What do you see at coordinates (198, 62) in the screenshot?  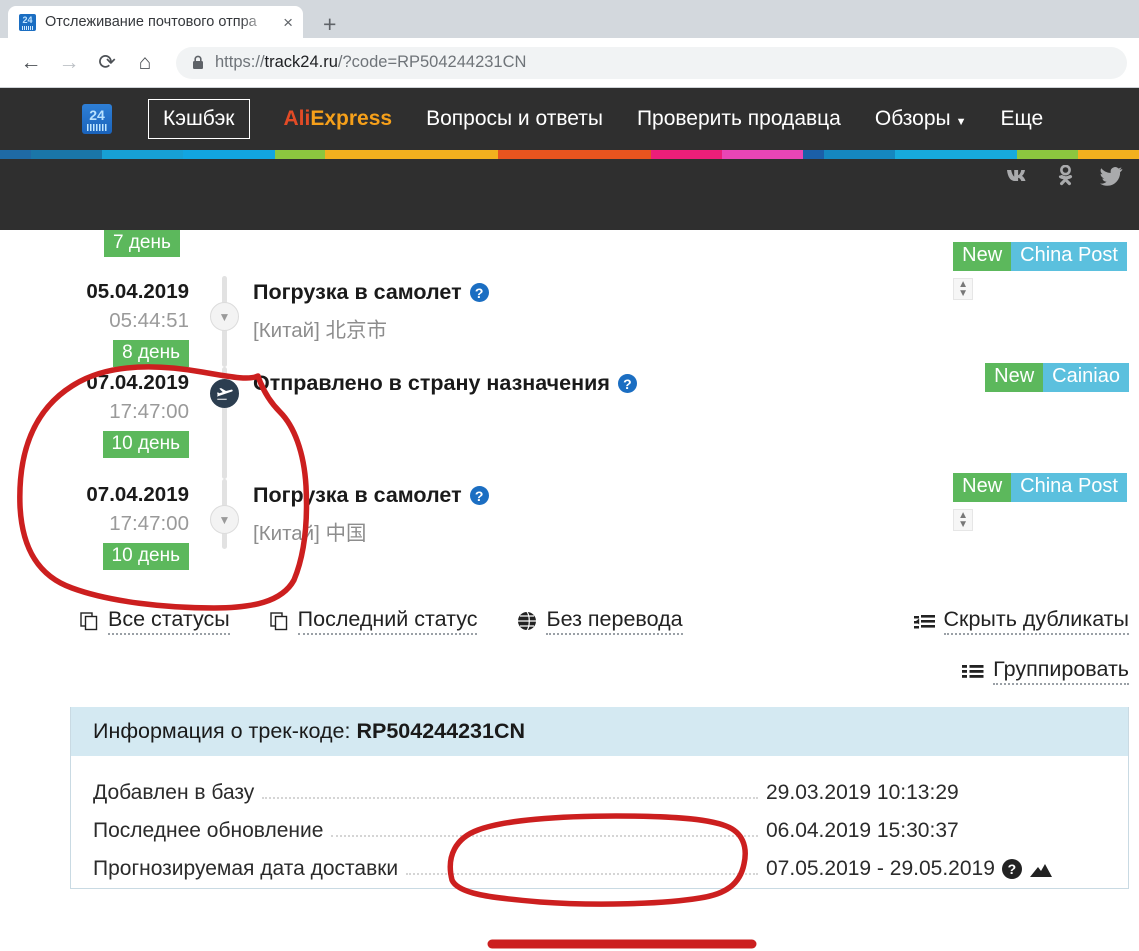 I see `lock-icon` at bounding box center [198, 62].